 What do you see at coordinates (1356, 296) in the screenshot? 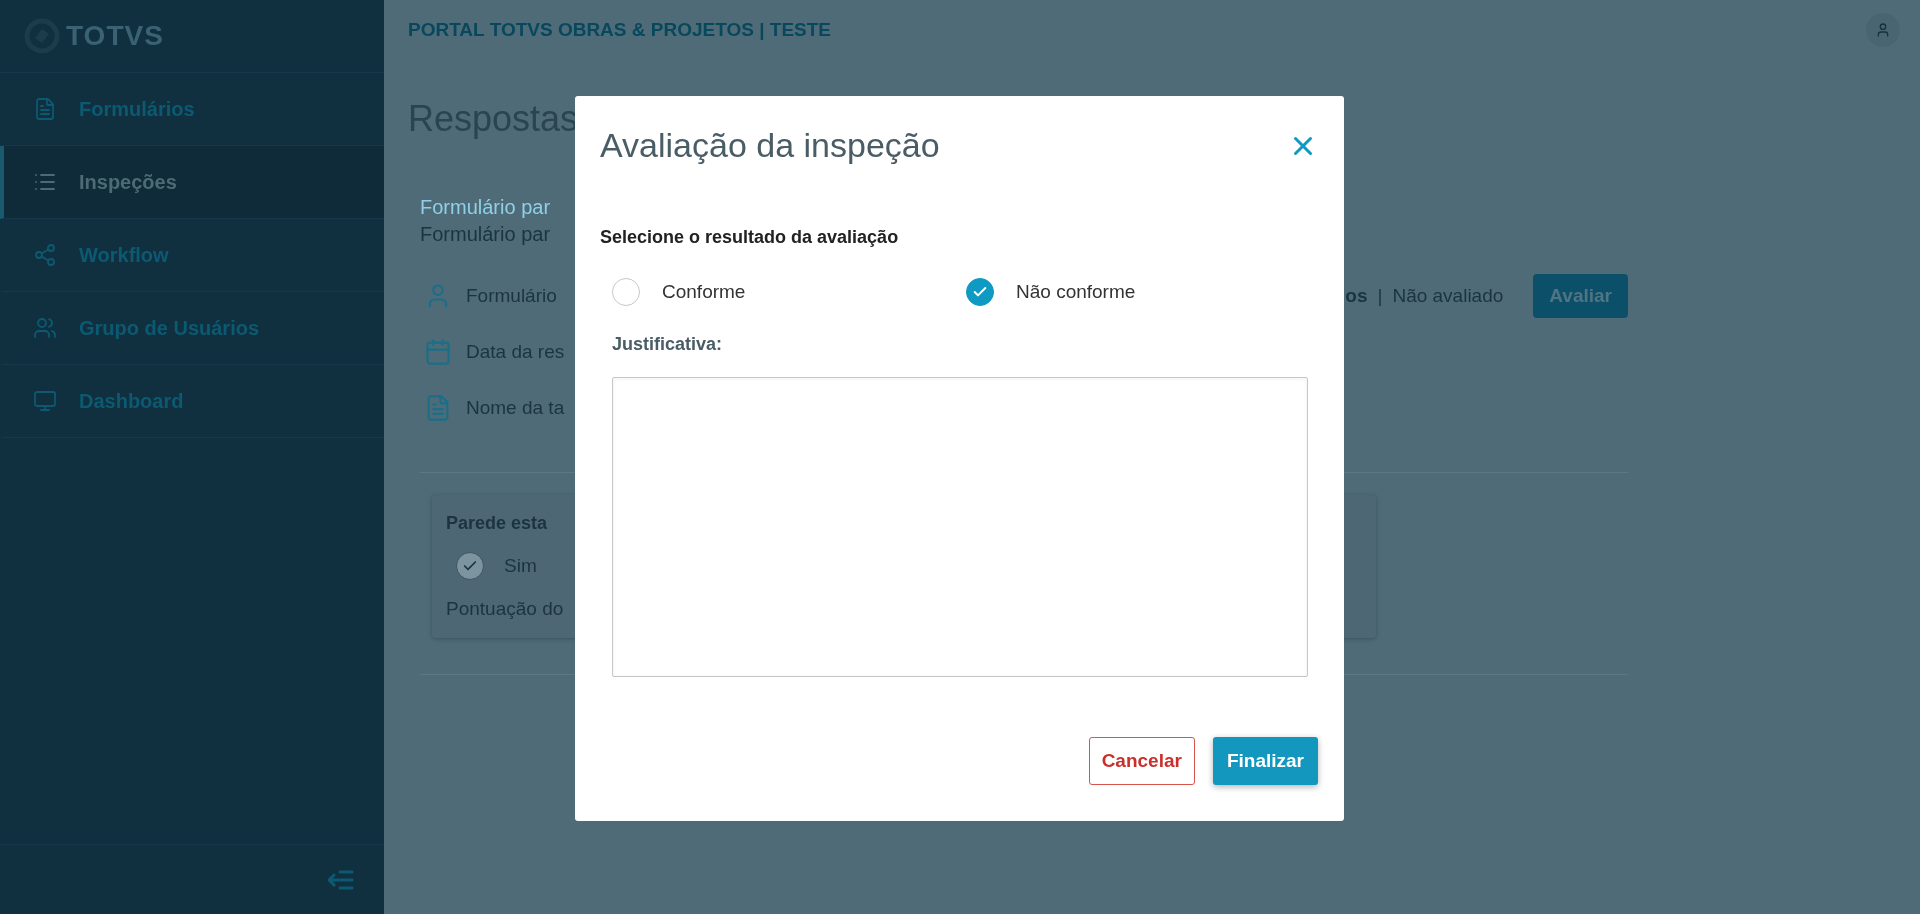
I see `status-fragment: os` at bounding box center [1356, 296].